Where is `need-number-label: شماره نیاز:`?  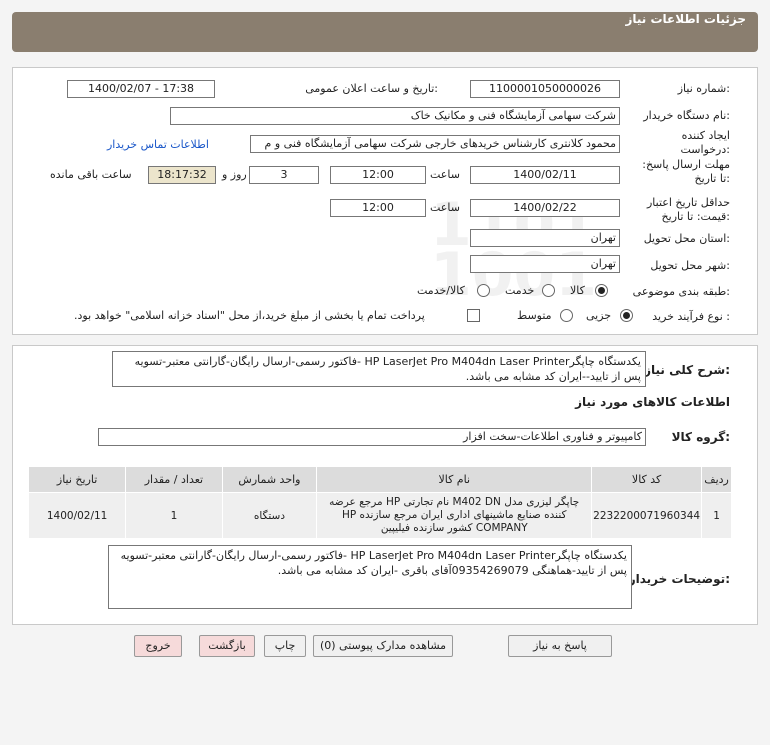
need-number-label: شماره نیاز: is located at coordinates (703, 88).